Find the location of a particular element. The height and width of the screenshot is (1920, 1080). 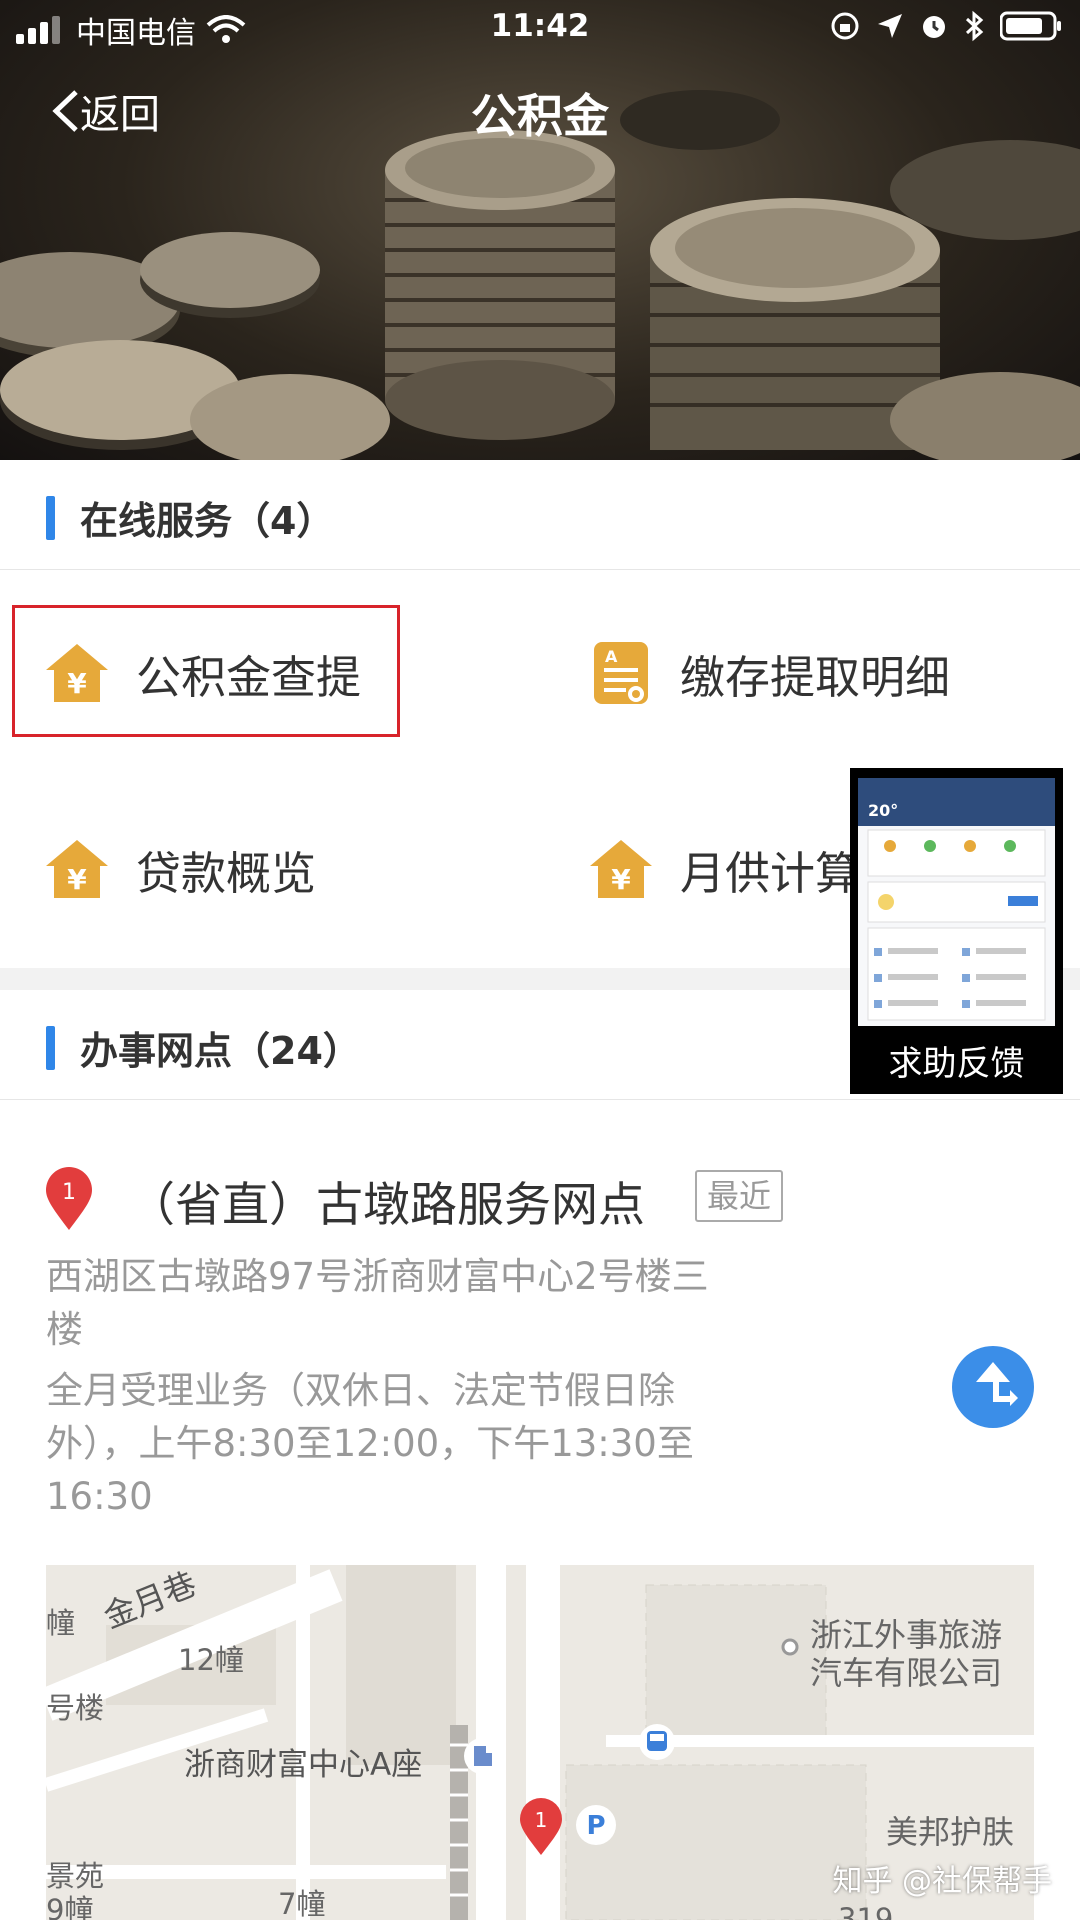

service-label: 贷款概览 is located at coordinates (226, 873).